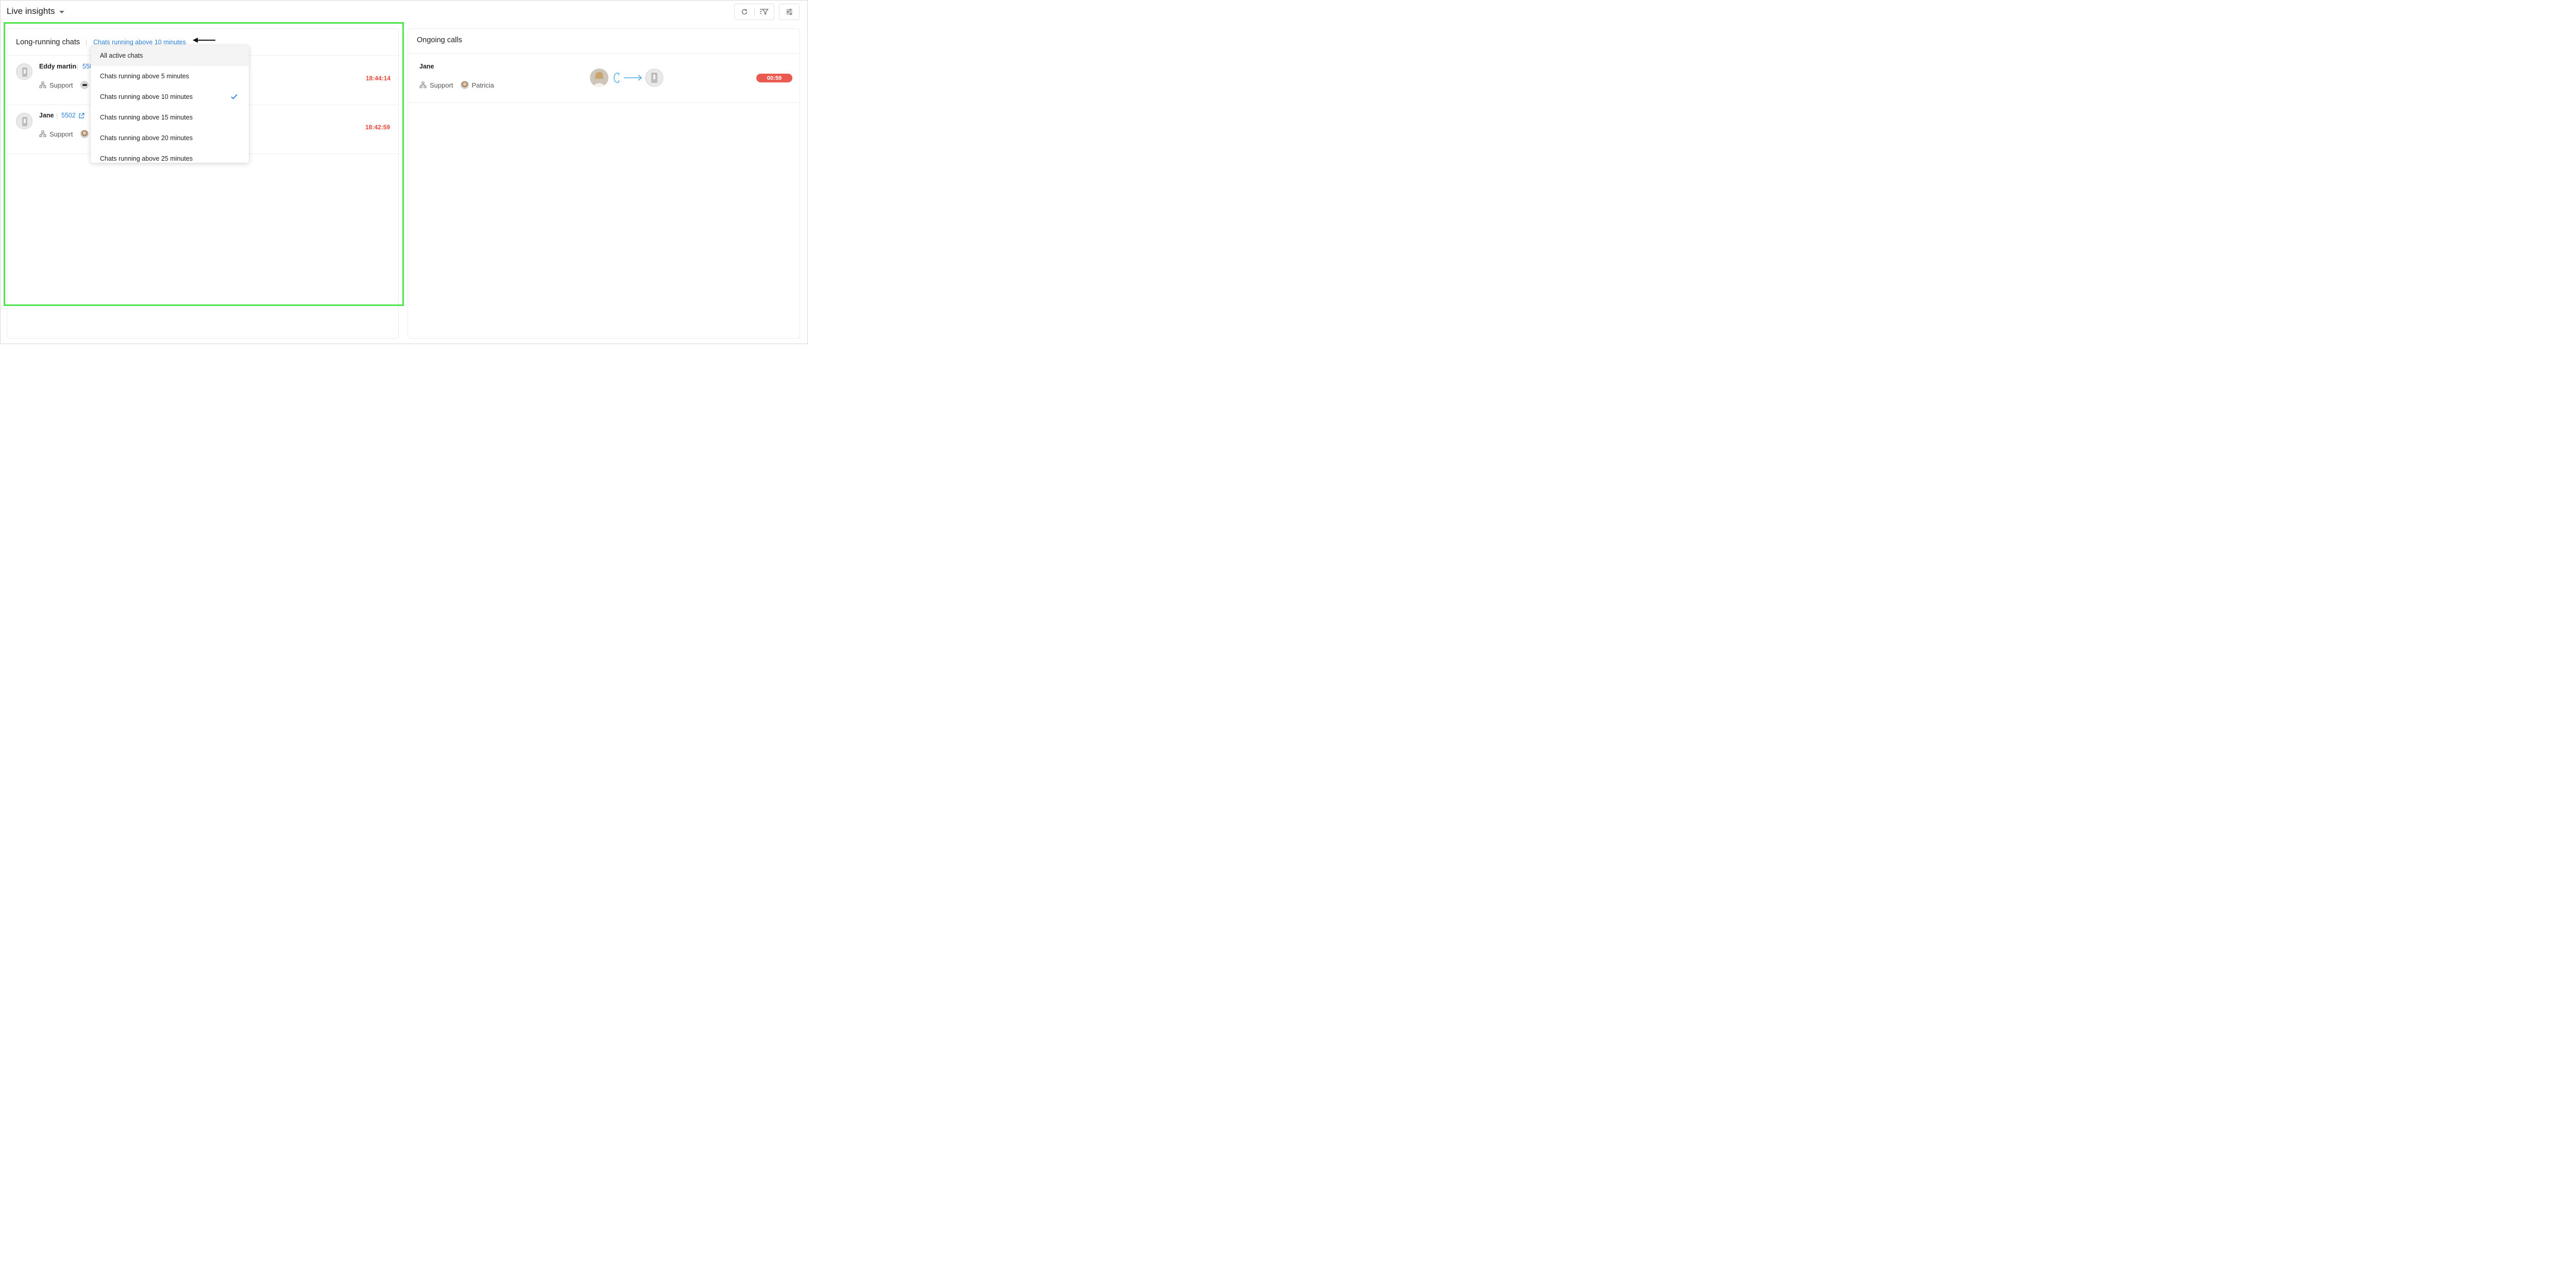 This screenshot has height=1261, width=2576. I want to click on option-label: Chats running above 5 minutes, so click(145, 76).